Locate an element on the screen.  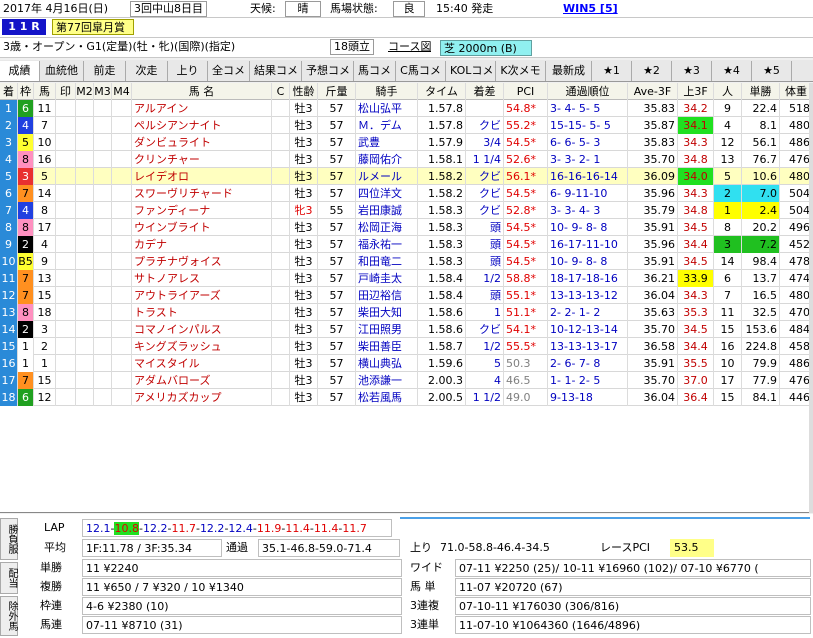
column-header-5: M3 is located at coordinates (103, 91).